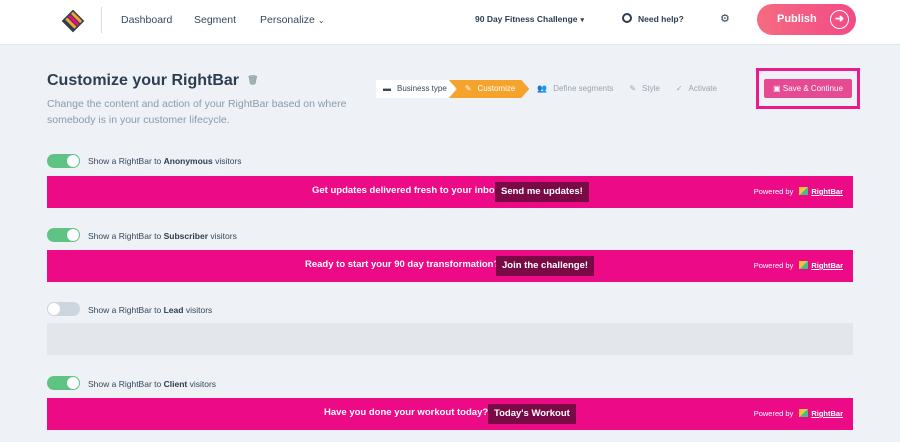 The image size is (900, 442). What do you see at coordinates (542, 192) in the screenshot?
I see `rightbar-cta-button: Send me updates!` at bounding box center [542, 192].